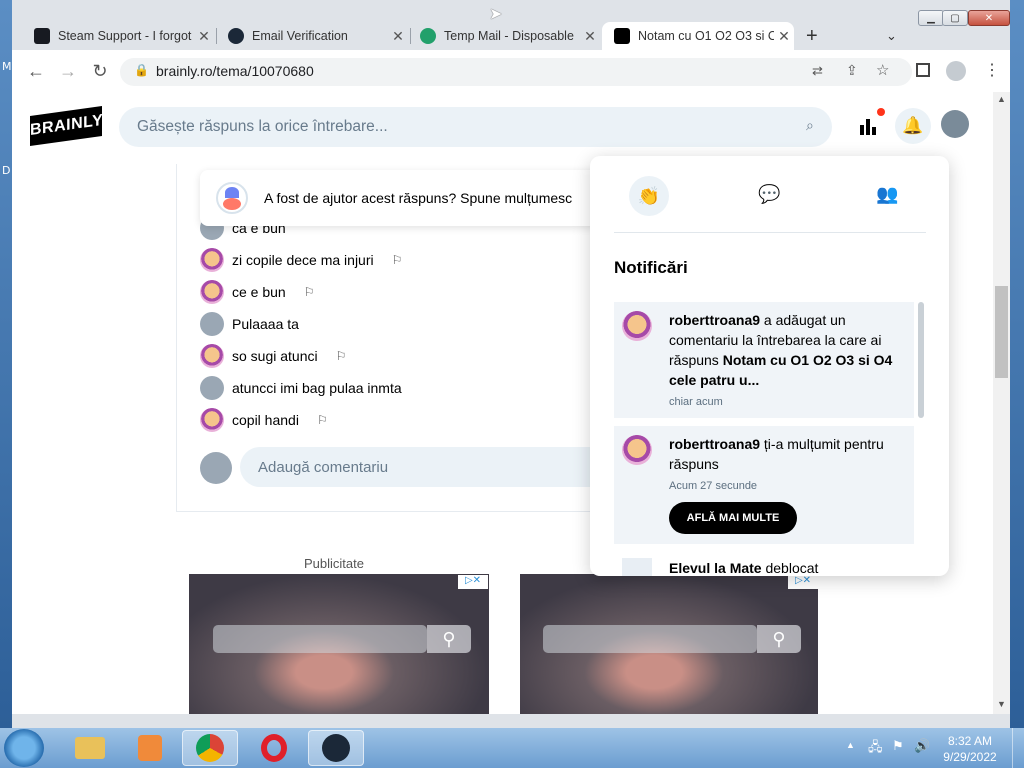 This screenshot has width=1024, height=768. Describe the element at coordinates (931, 18) in the screenshot. I see `minimize-button: ▁` at that location.